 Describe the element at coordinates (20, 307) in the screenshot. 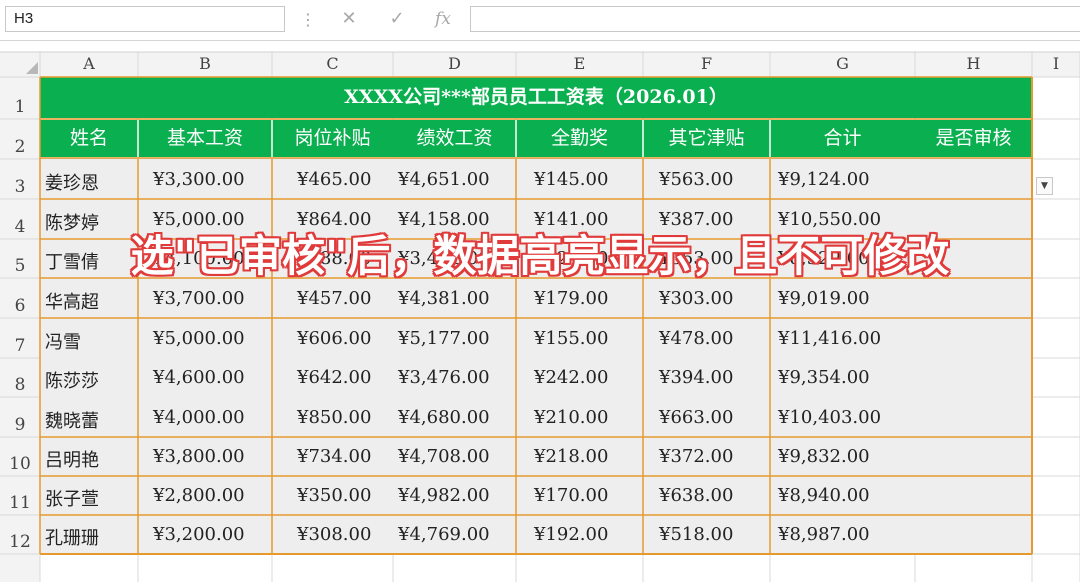

I see `row-header-6: 6` at that location.